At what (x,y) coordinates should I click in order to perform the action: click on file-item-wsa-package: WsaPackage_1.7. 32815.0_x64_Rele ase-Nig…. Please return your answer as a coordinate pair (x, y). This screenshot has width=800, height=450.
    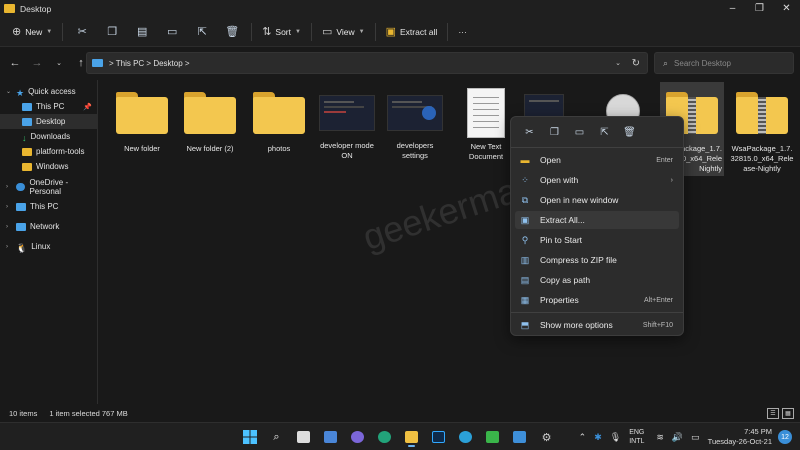
    Looking at the image, I should click on (762, 133).